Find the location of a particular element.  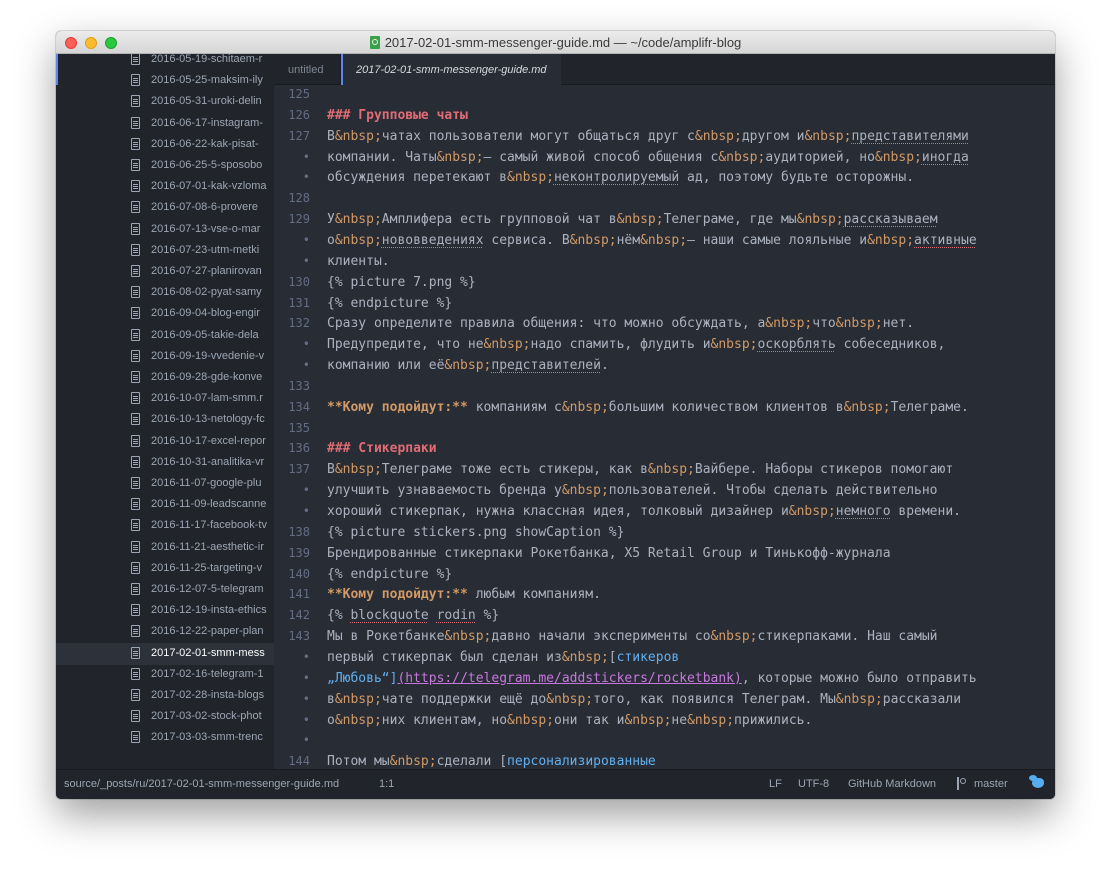

code-line: ### Стикерпаки is located at coordinates (382, 449).